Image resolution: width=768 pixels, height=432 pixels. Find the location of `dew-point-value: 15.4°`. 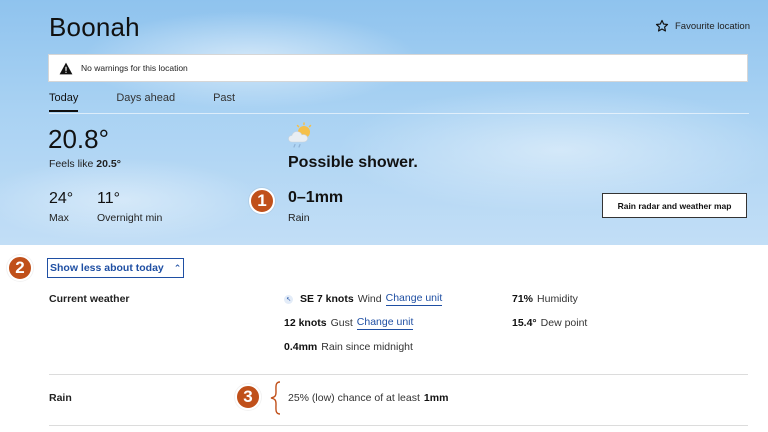

dew-point-value: 15.4° is located at coordinates (524, 323).